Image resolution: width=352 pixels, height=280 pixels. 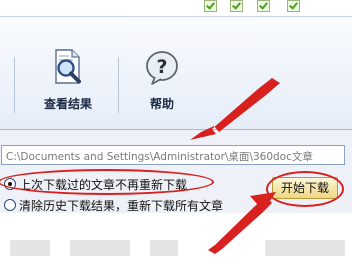 I want to click on arrow-to-button-icon, so click(x=242, y=223).